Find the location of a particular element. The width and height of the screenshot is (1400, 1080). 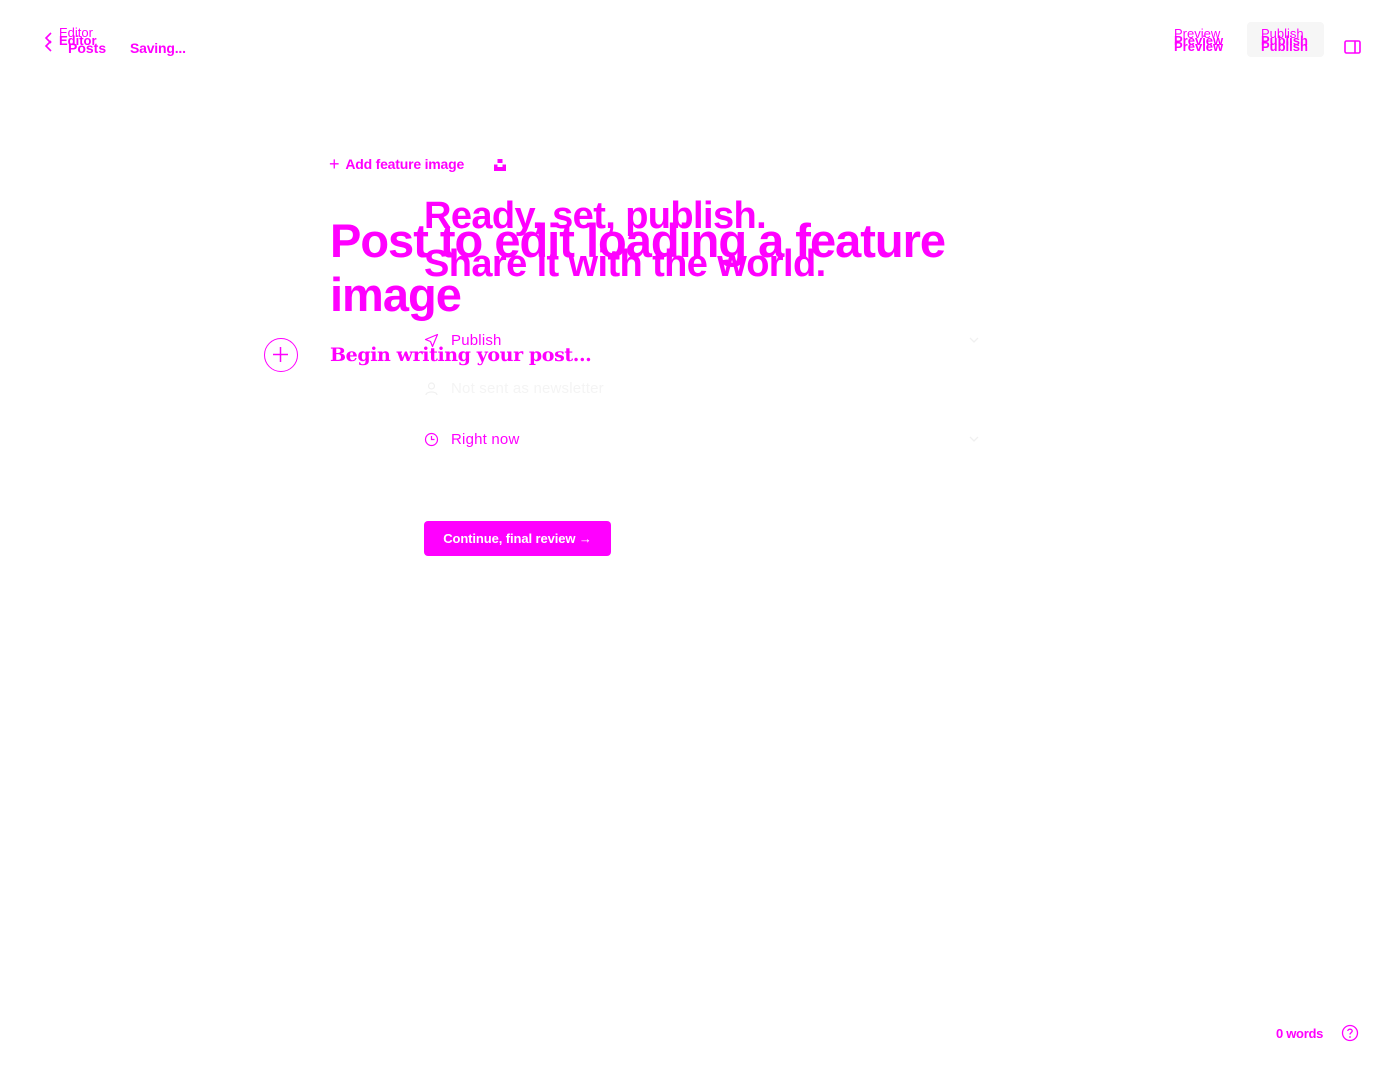

publish-time-setting: Right now is located at coordinates (701, 439).